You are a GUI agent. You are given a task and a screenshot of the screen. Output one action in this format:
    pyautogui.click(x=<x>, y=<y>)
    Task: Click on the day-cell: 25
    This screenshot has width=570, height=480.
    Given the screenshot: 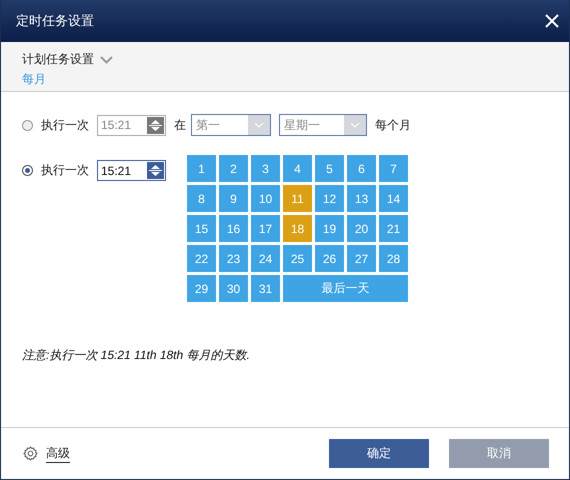 What is the action you would take?
    pyautogui.click(x=297, y=258)
    